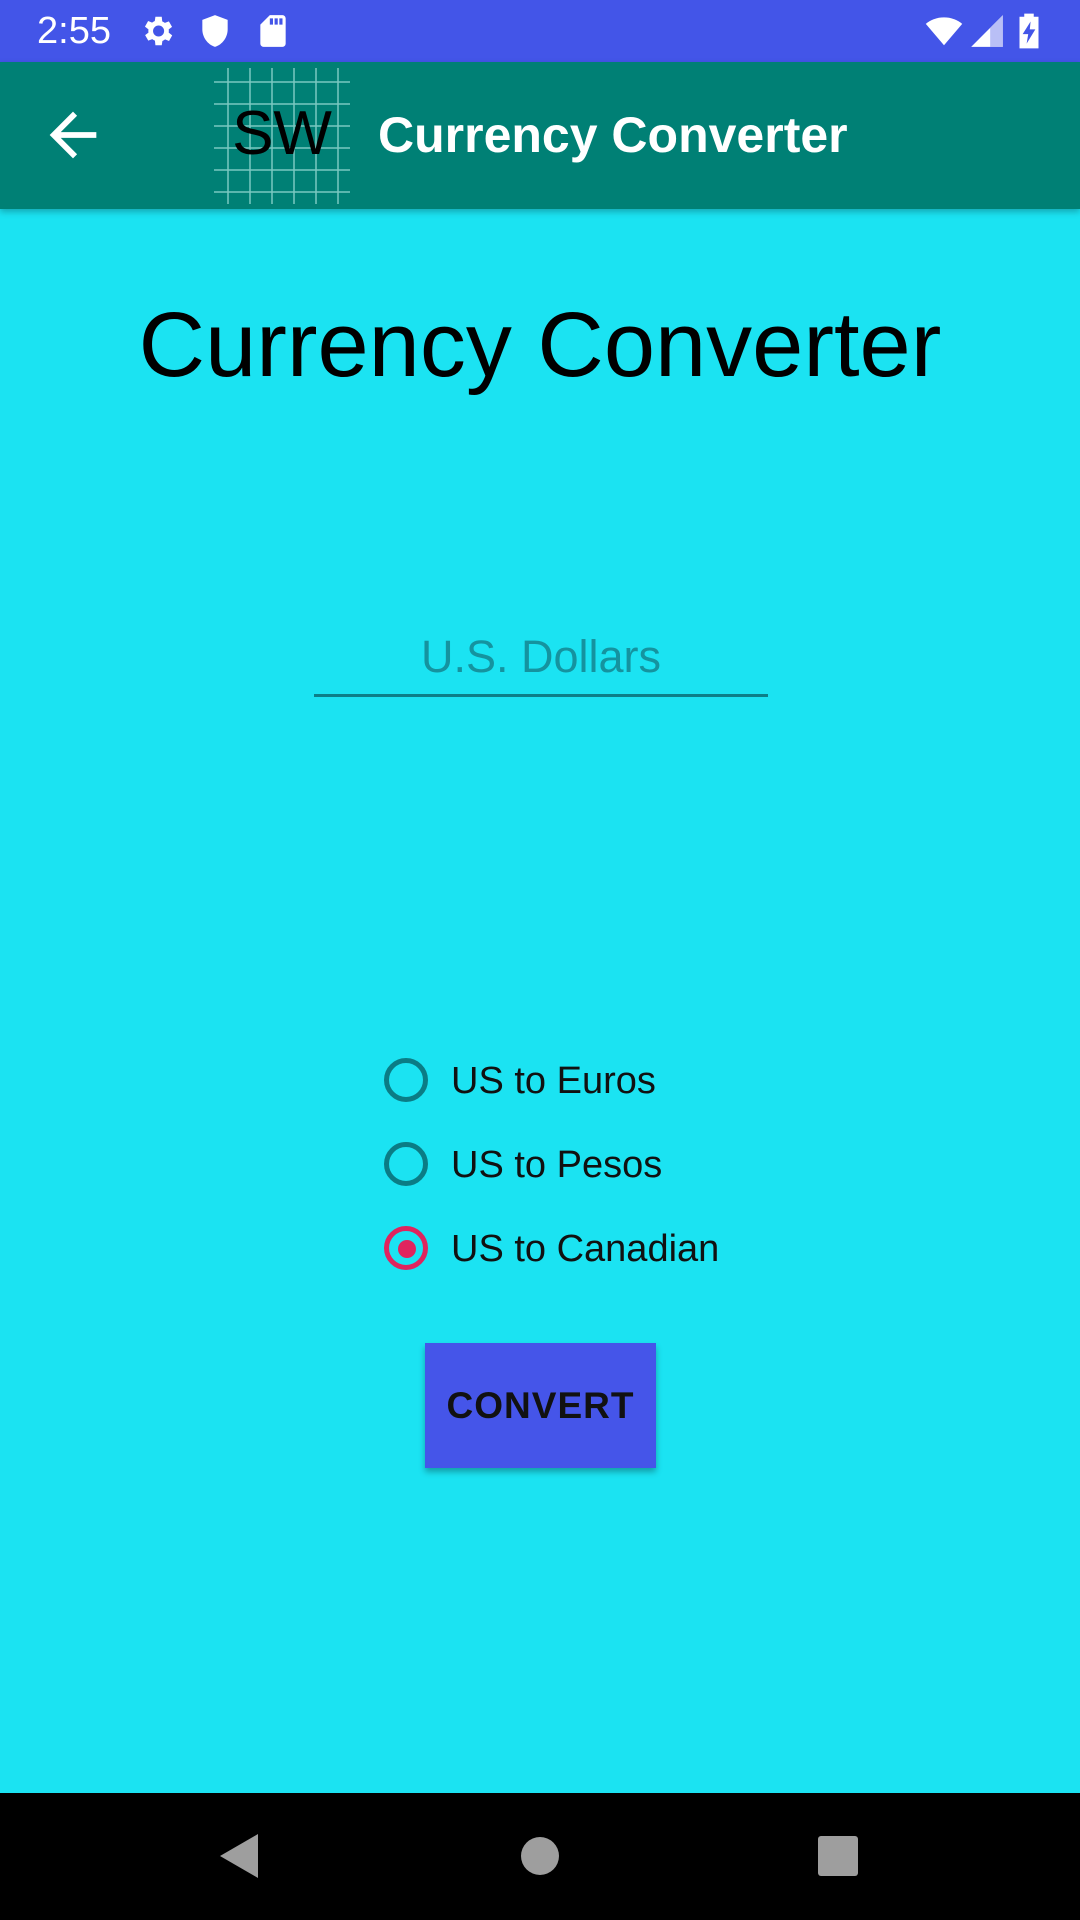 The height and width of the screenshot is (1920, 1080). I want to click on radio-checked-icon, so click(406, 1248).